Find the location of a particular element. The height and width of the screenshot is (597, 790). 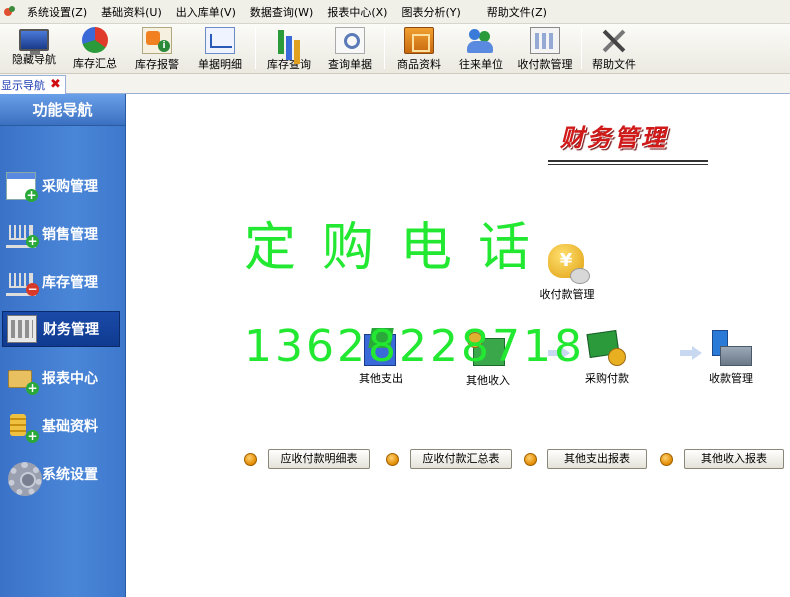

sidebar-item-label: 财务管理 is located at coordinates (71, 330).